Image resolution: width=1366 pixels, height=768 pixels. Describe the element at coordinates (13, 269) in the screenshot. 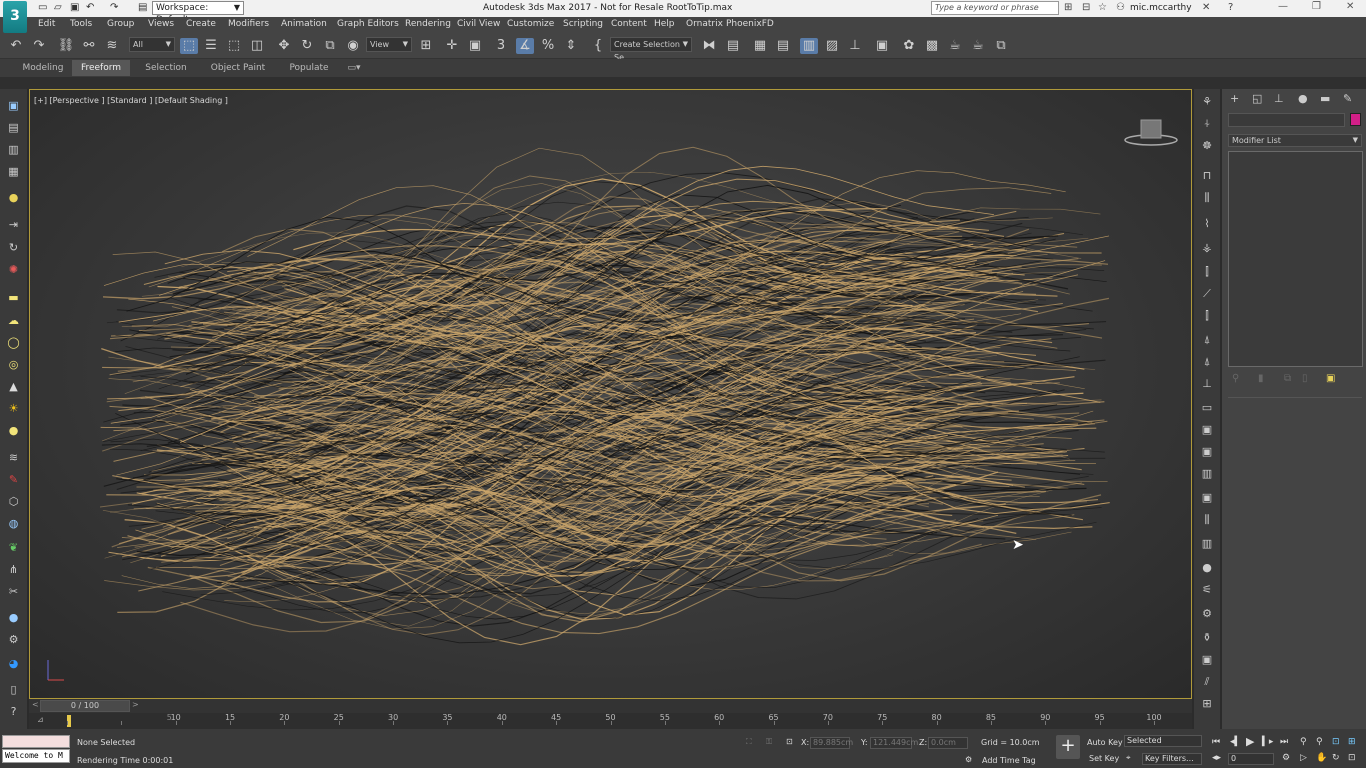

I see `particle-icon: ✺` at that location.